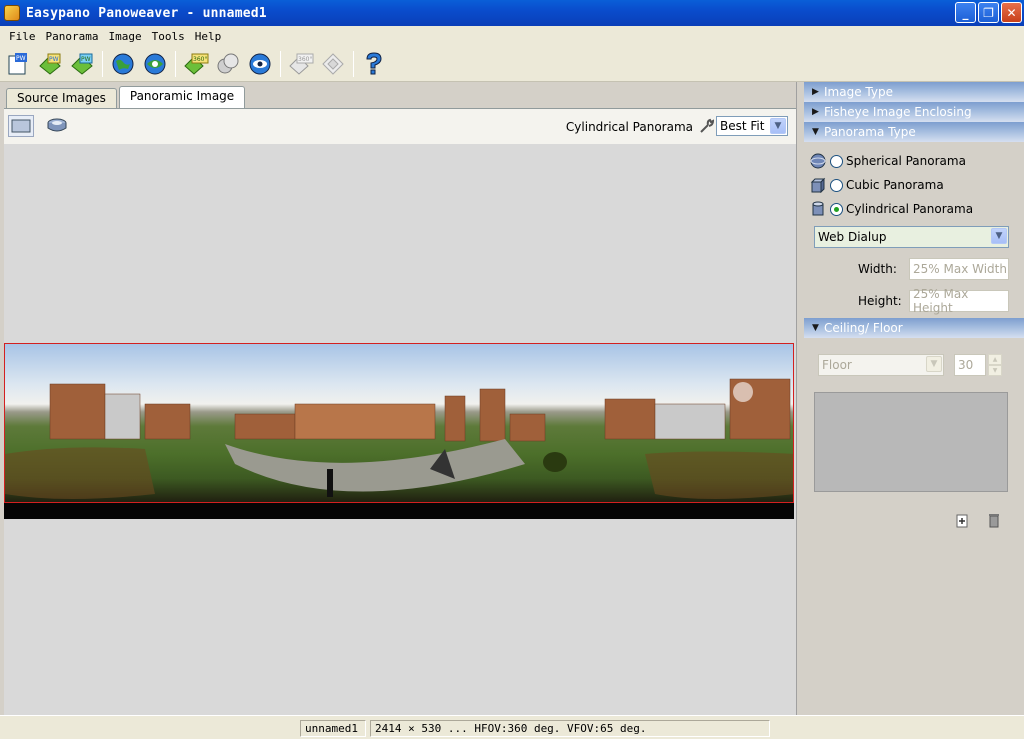 This screenshot has width=1024, height=739. What do you see at coordinates (57, 126) in the screenshot?
I see `cylinder-view-icon` at bounding box center [57, 126].